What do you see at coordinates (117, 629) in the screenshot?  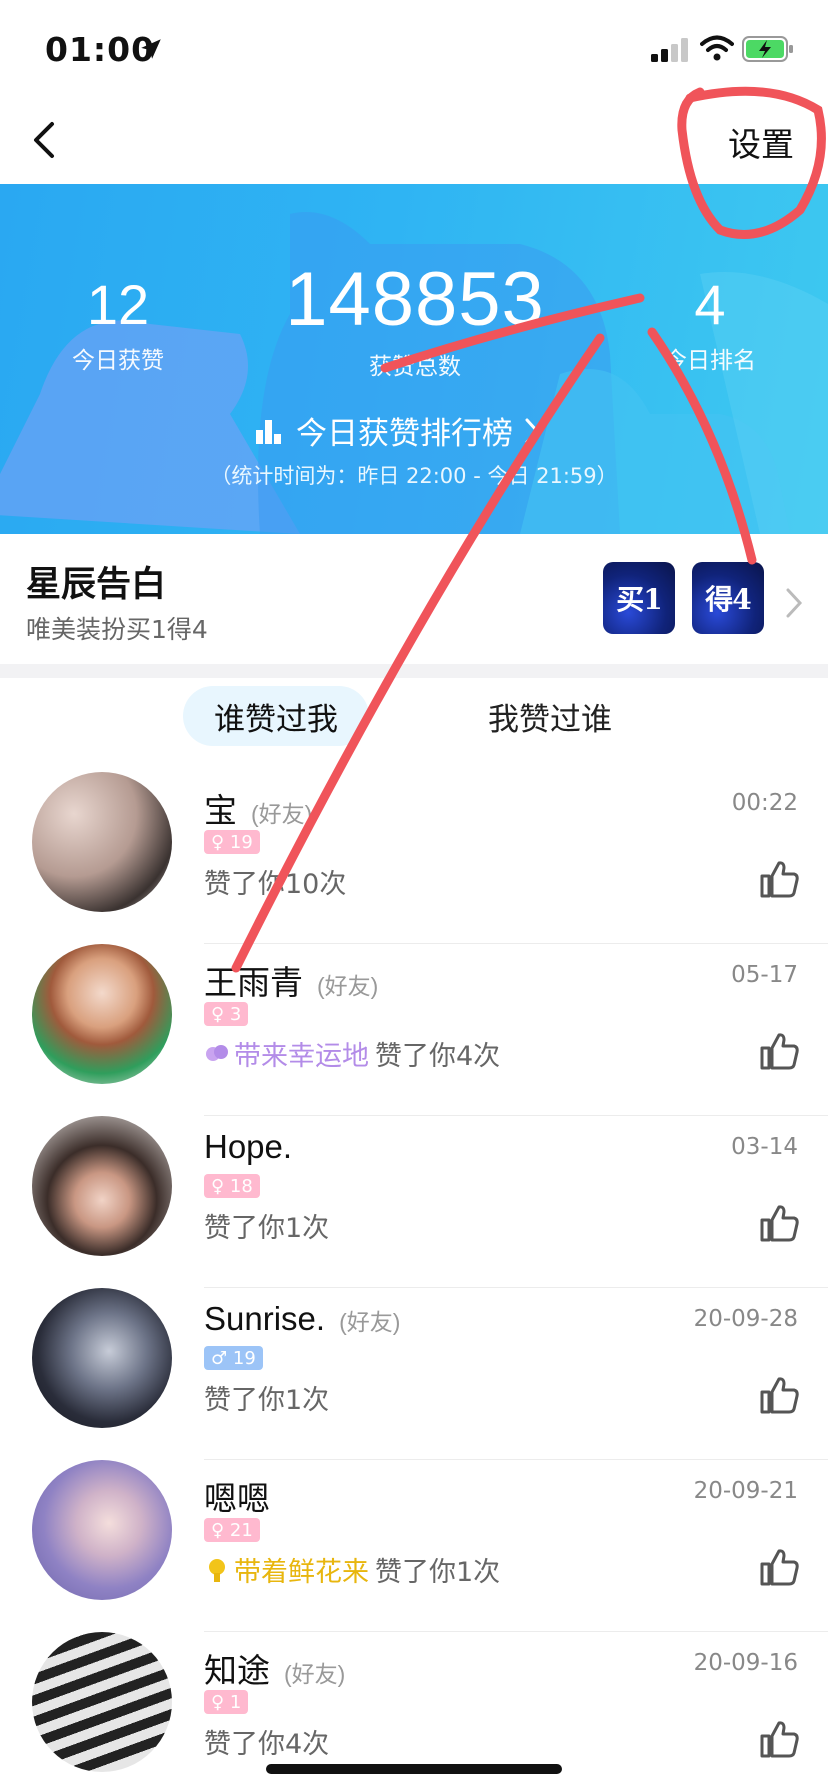 I see `promo-subtitle: 唯美装扮买1得4` at bounding box center [117, 629].